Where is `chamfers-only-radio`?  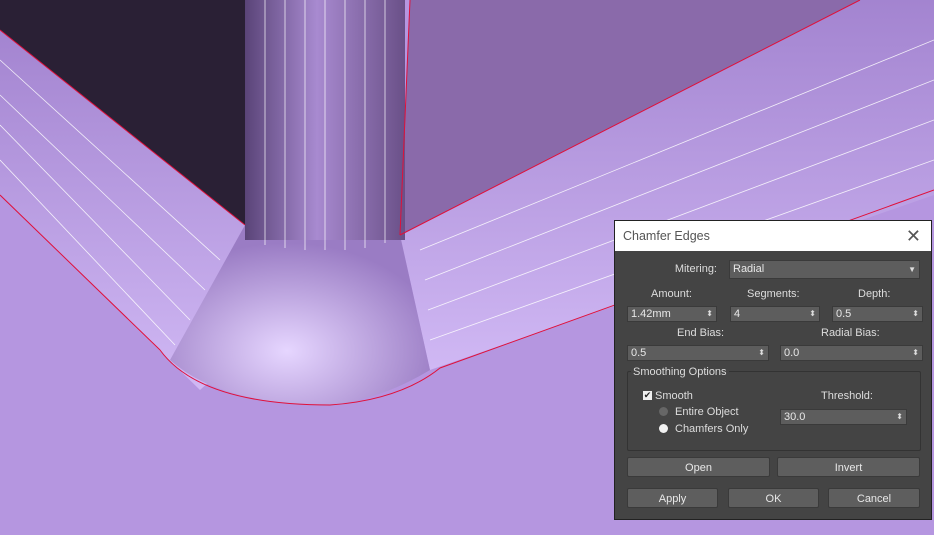
chamfers-only-radio is located at coordinates (663, 428).